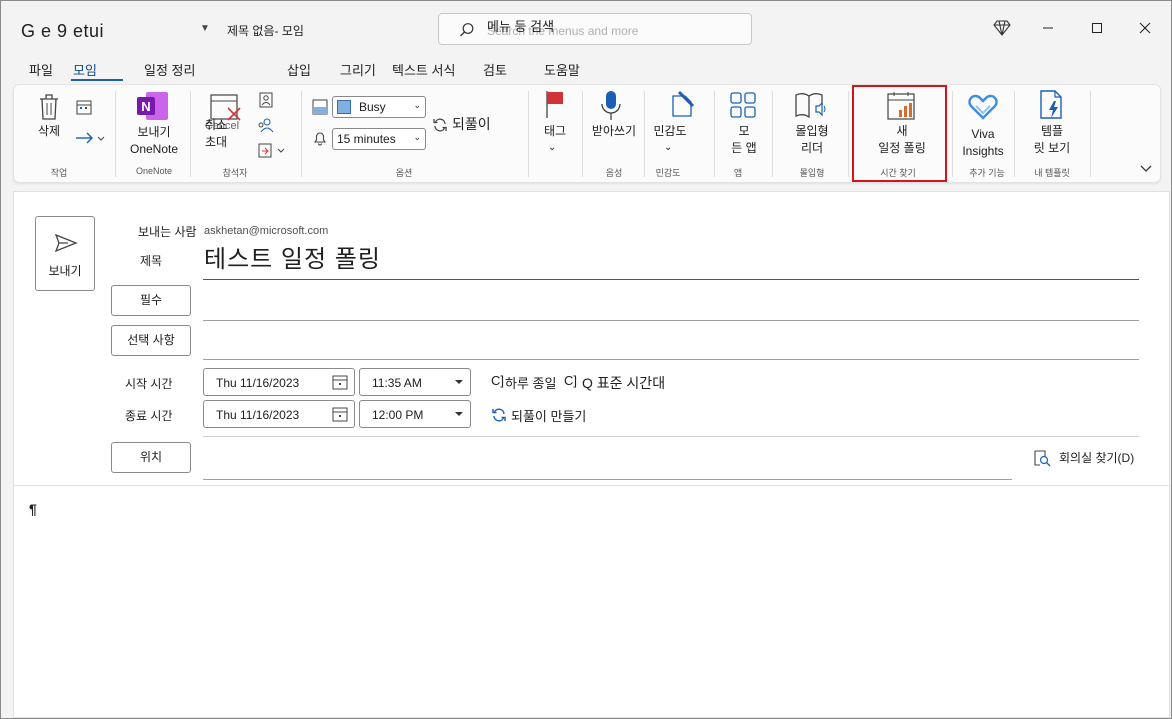 The width and height of the screenshot is (1172, 719). I want to click on group-label-options: 옵션, so click(404, 173).